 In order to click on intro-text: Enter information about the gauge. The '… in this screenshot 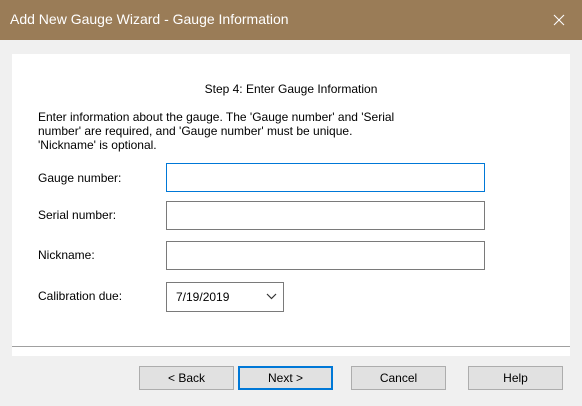, I will do `click(298, 131)`.